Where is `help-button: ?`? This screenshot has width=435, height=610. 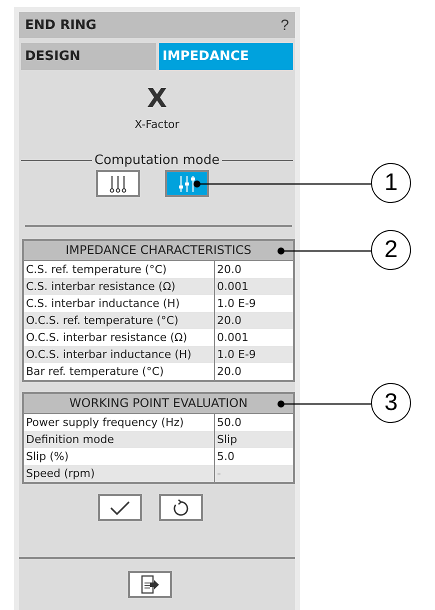 help-button: ? is located at coordinates (284, 25).